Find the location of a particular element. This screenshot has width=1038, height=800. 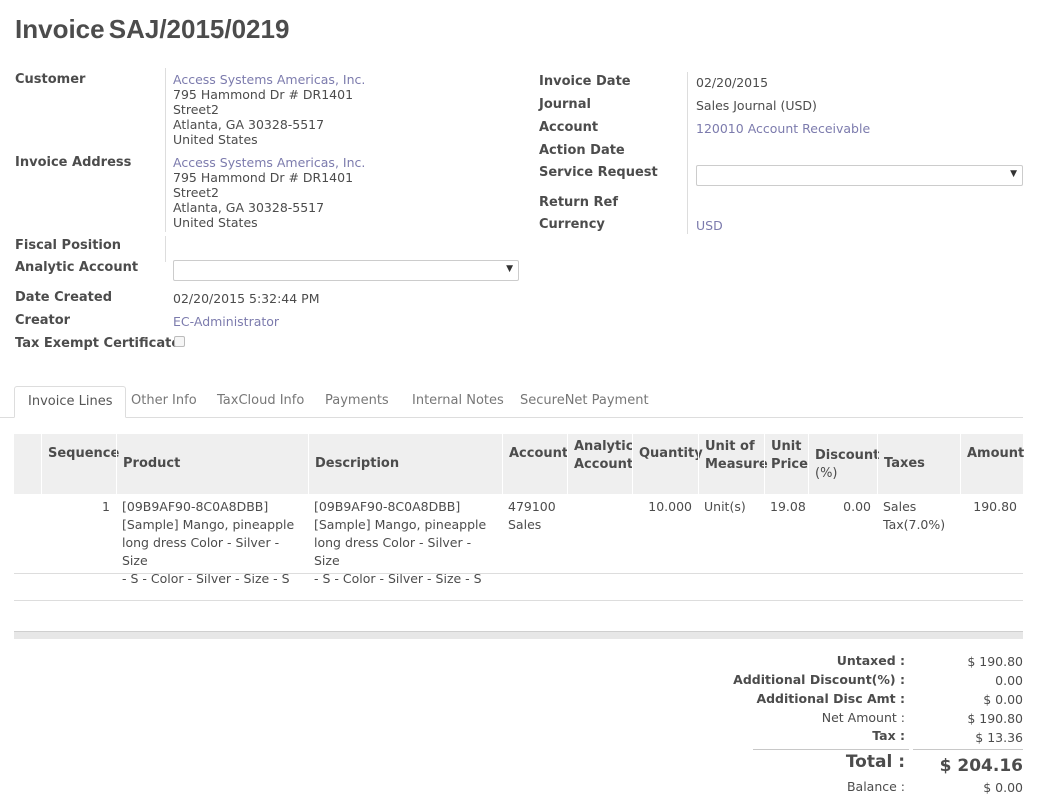

date-created-label: Date Created is located at coordinates (63, 297).